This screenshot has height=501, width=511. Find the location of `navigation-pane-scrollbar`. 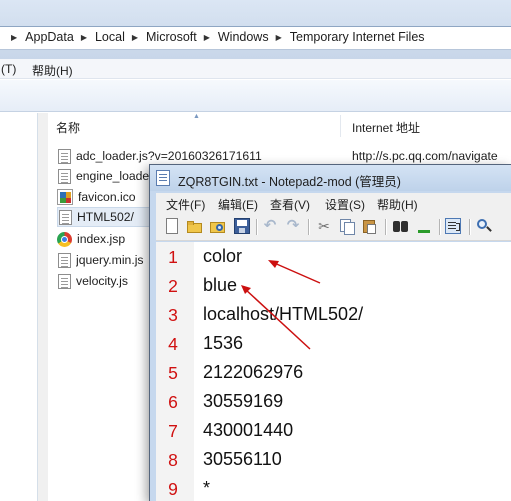

navigation-pane-scrollbar is located at coordinates (43, 307).